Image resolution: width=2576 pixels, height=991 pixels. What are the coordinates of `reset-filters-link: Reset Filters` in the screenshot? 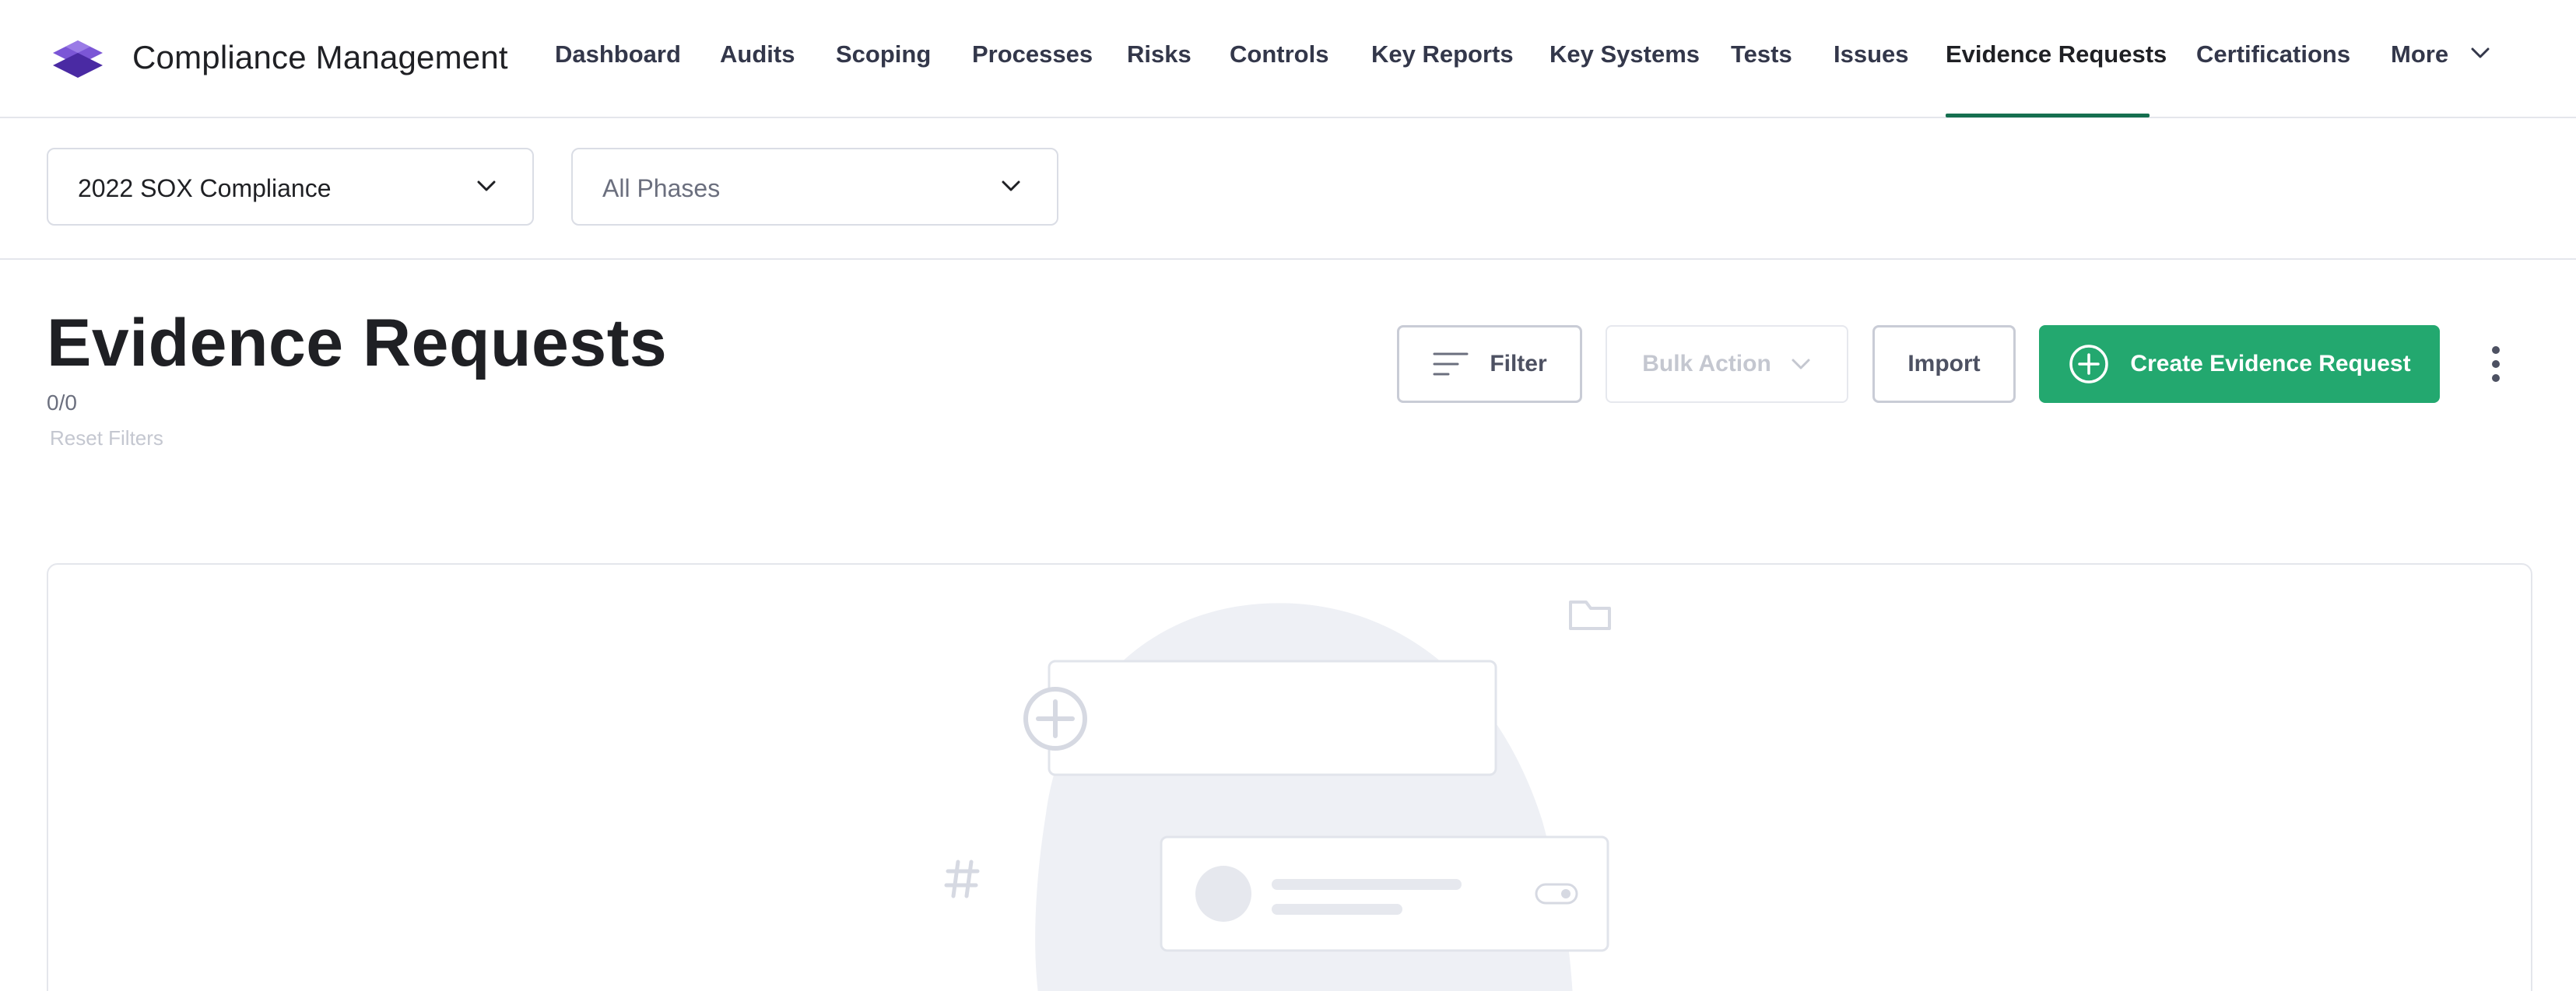 It's located at (107, 438).